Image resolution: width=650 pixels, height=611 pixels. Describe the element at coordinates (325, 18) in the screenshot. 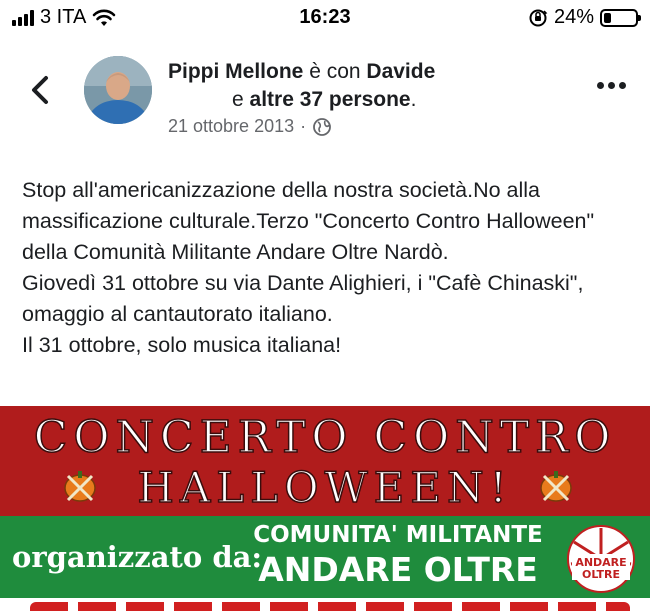

I see `status-bar: 3 ITA 16:23 24%` at that location.